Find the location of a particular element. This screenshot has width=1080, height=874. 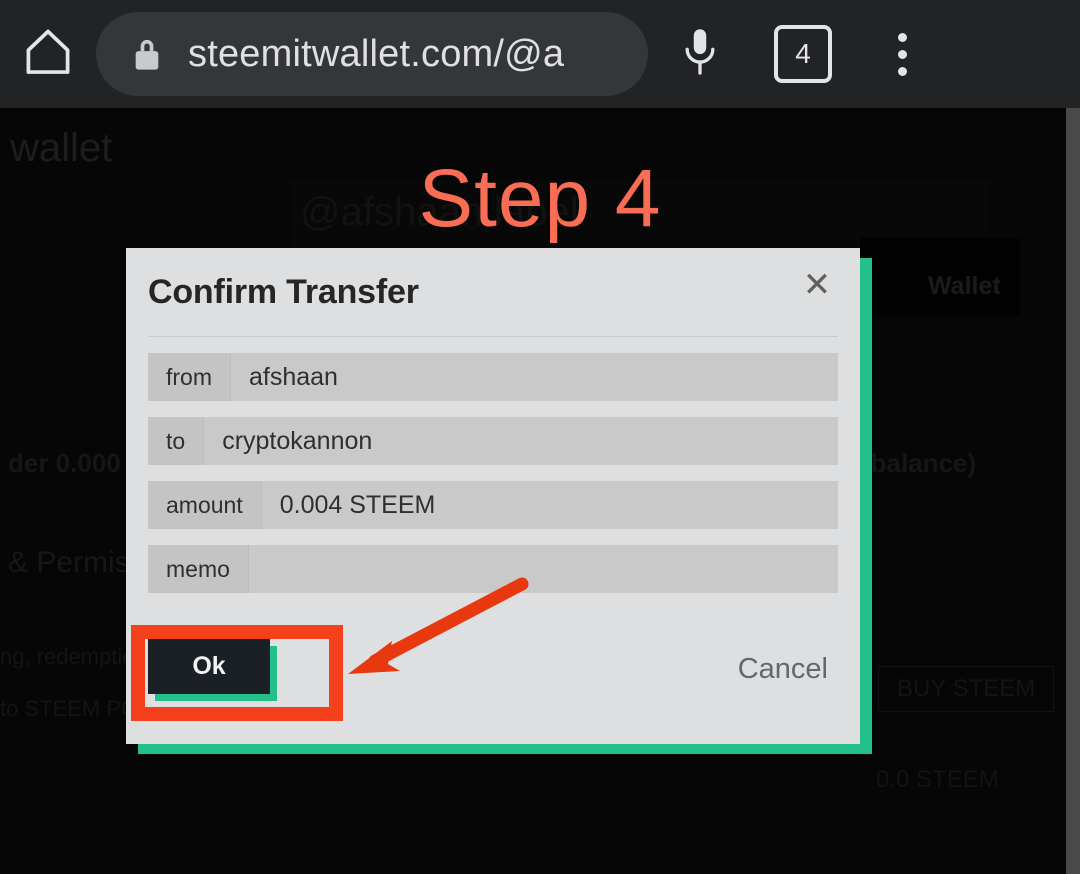

dialog-header: Confirm Transfer ✕ is located at coordinates (493, 292).